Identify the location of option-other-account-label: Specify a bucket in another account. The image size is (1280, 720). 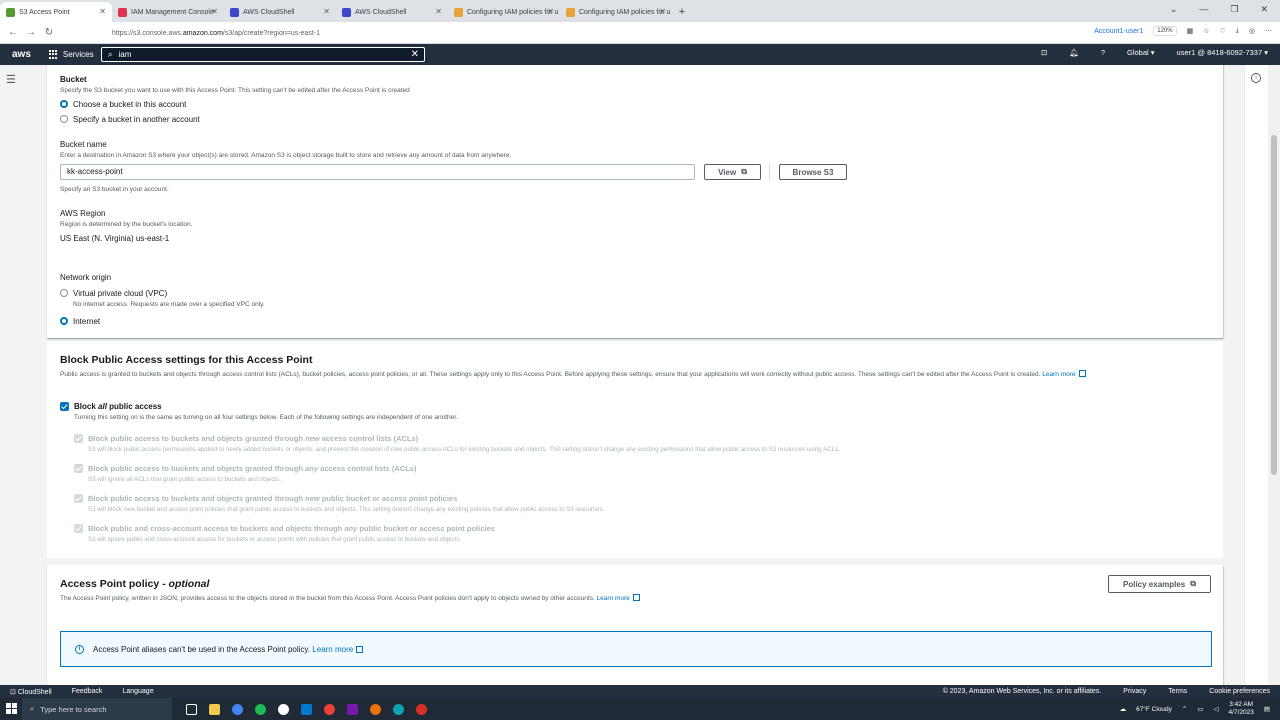
(136, 119).